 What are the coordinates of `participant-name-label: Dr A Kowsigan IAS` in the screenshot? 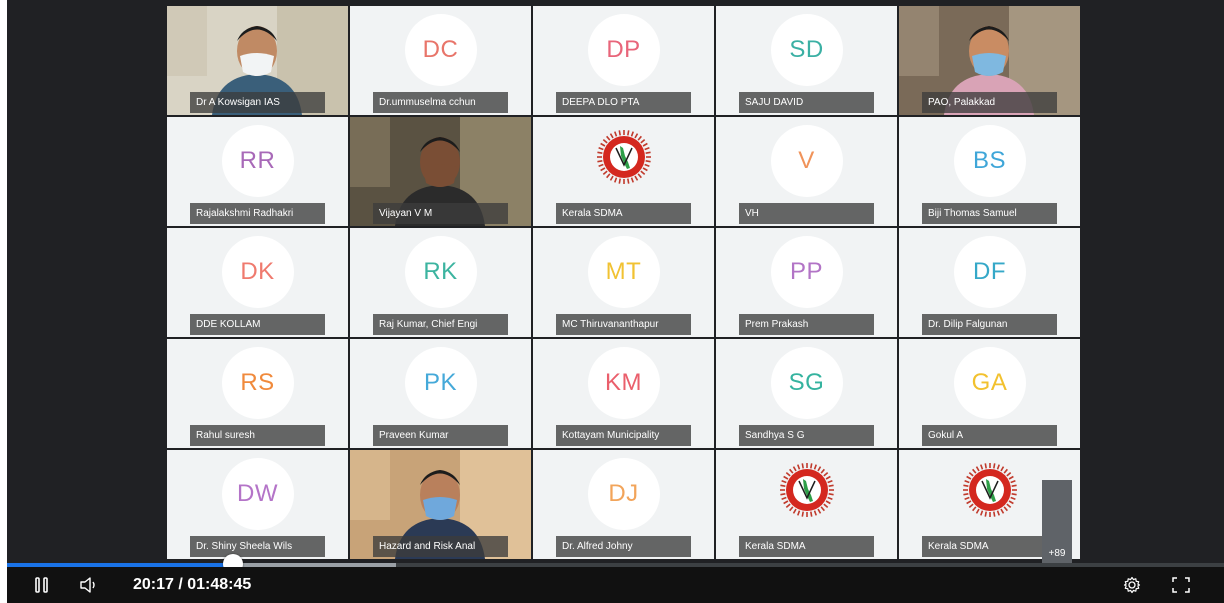 It's located at (257, 102).